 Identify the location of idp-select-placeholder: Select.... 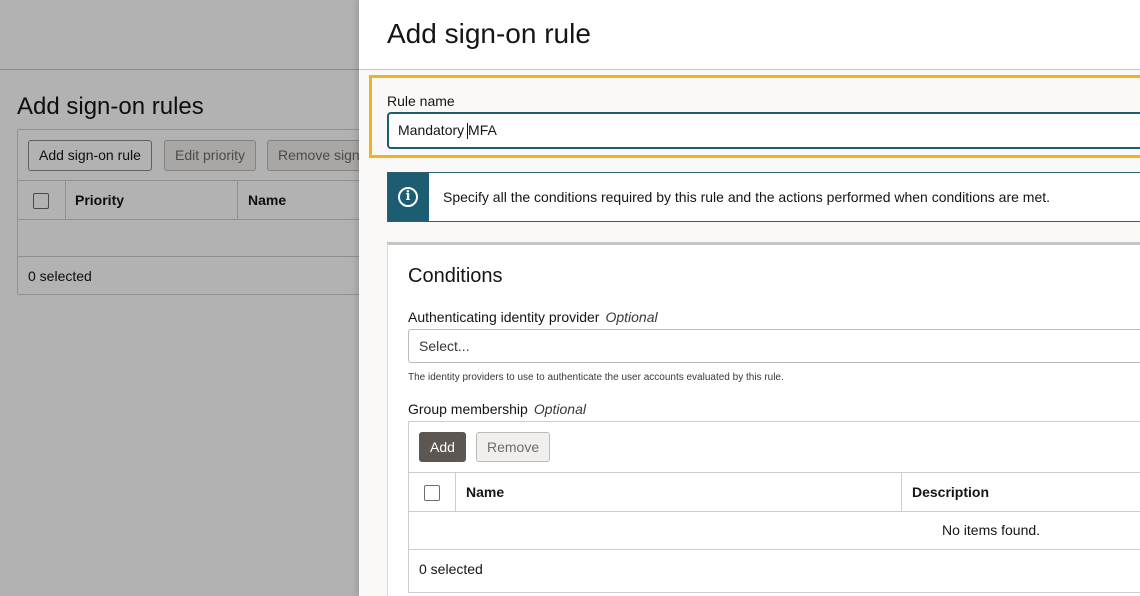
(444, 346).